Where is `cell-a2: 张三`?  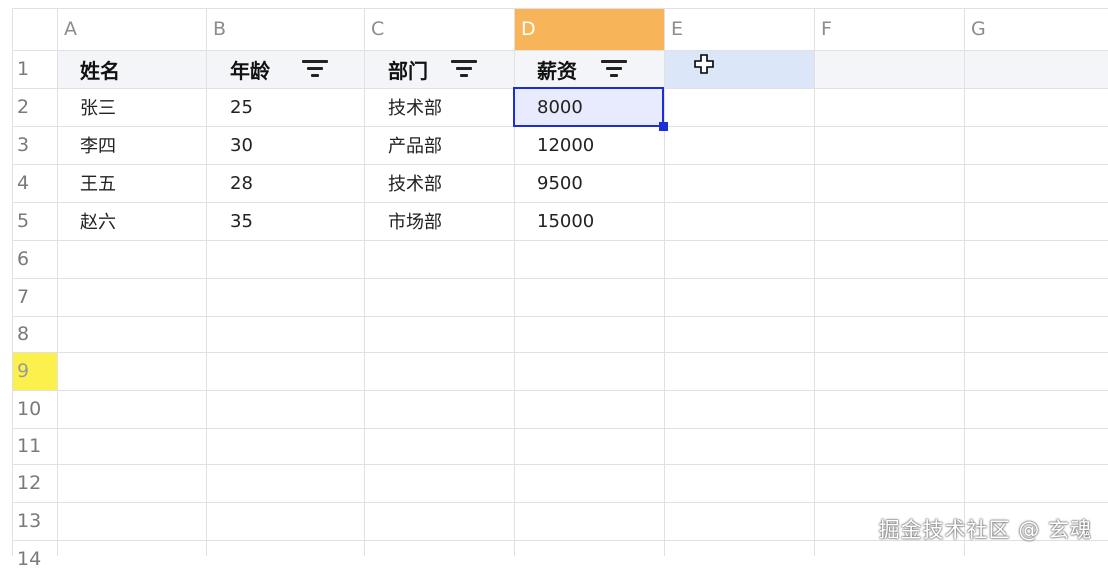 cell-a2: 张三 is located at coordinates (98, 107).